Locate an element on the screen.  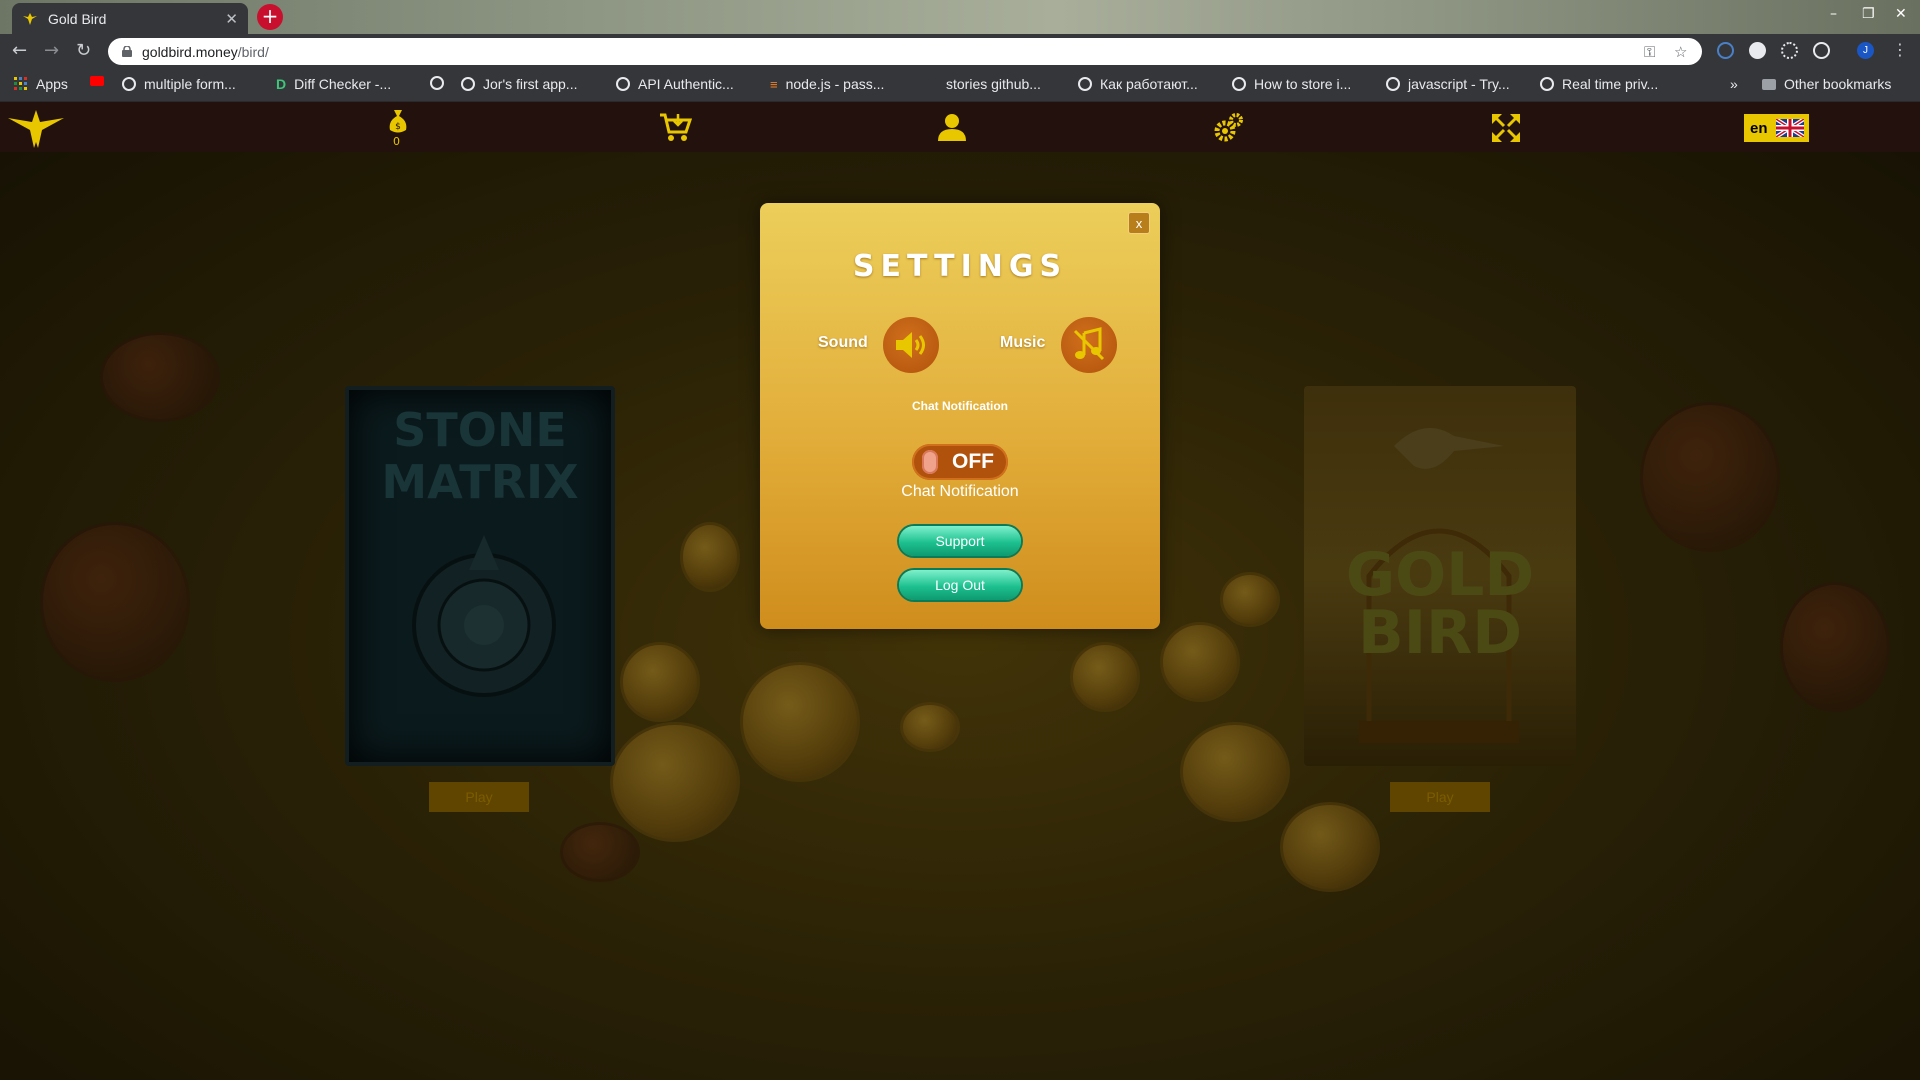
uk-flag-icon is located at coordinates (1789, 128).